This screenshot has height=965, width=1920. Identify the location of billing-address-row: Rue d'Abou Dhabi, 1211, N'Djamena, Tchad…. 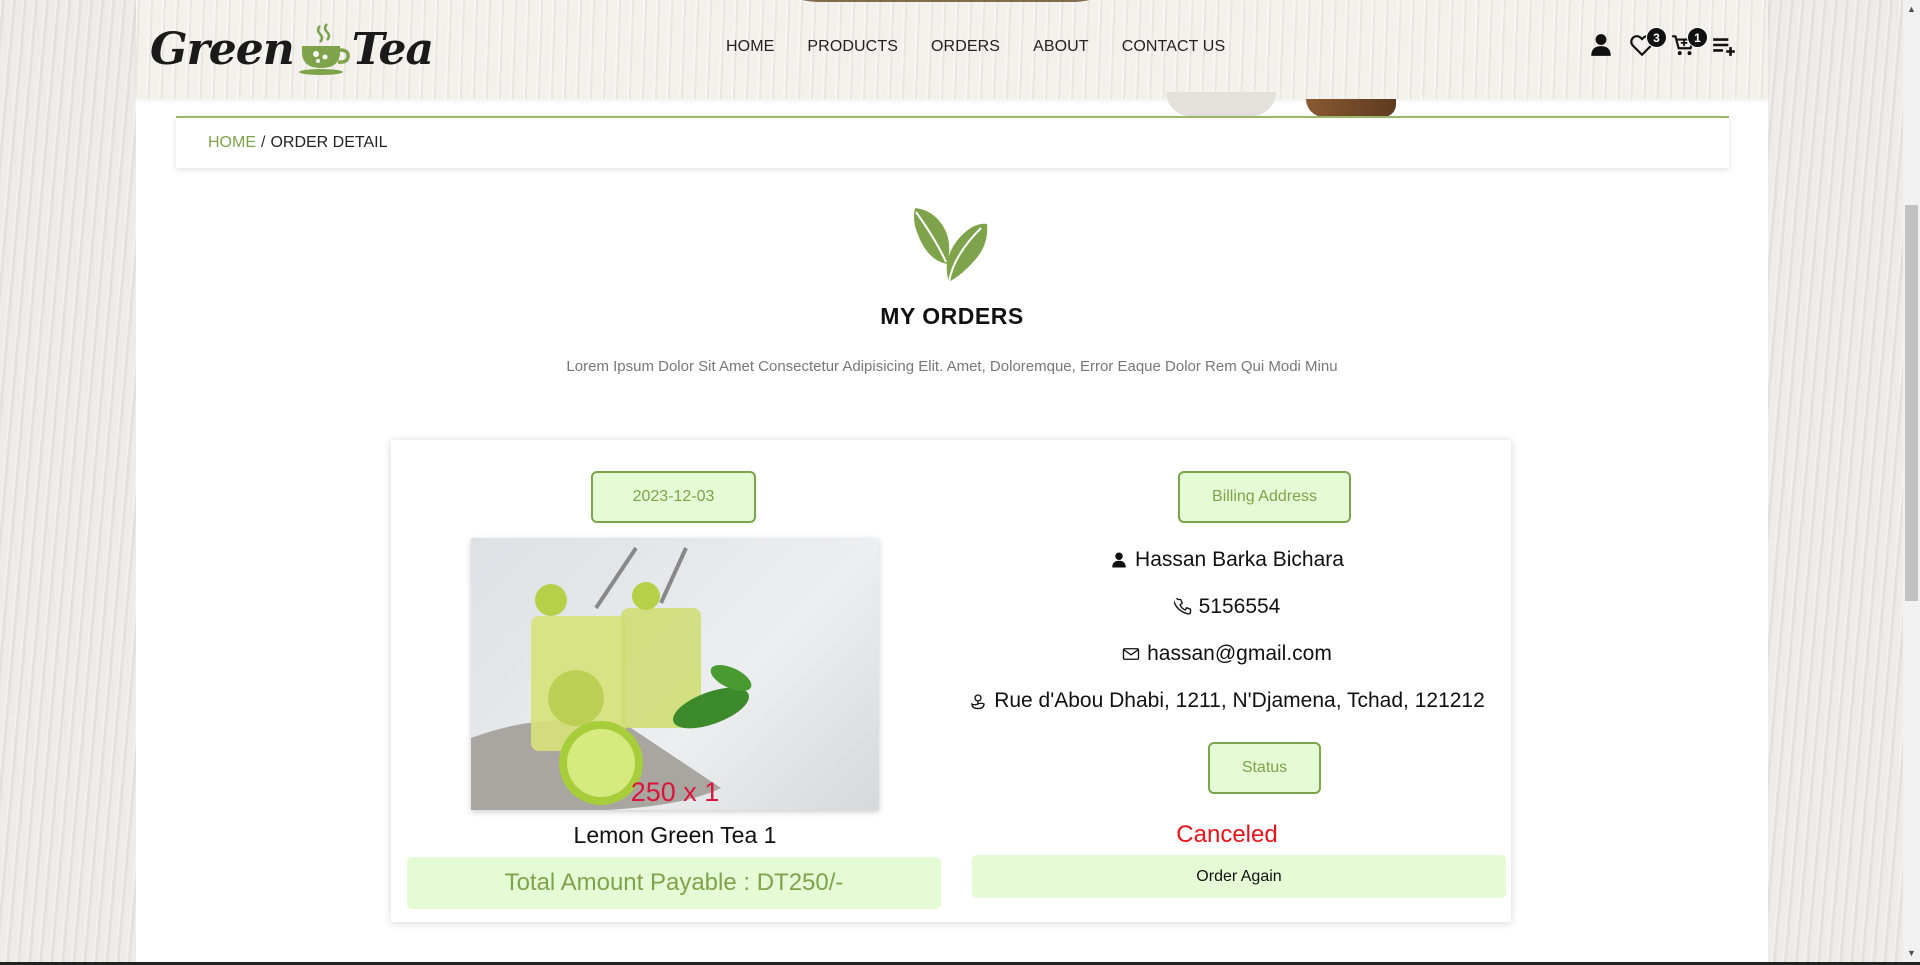
(1227, 701).